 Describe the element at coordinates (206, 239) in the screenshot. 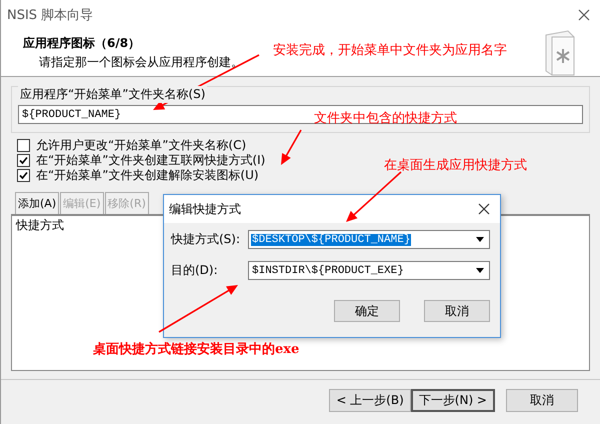

I see `field-label: 快捷方式(S):` at that location.